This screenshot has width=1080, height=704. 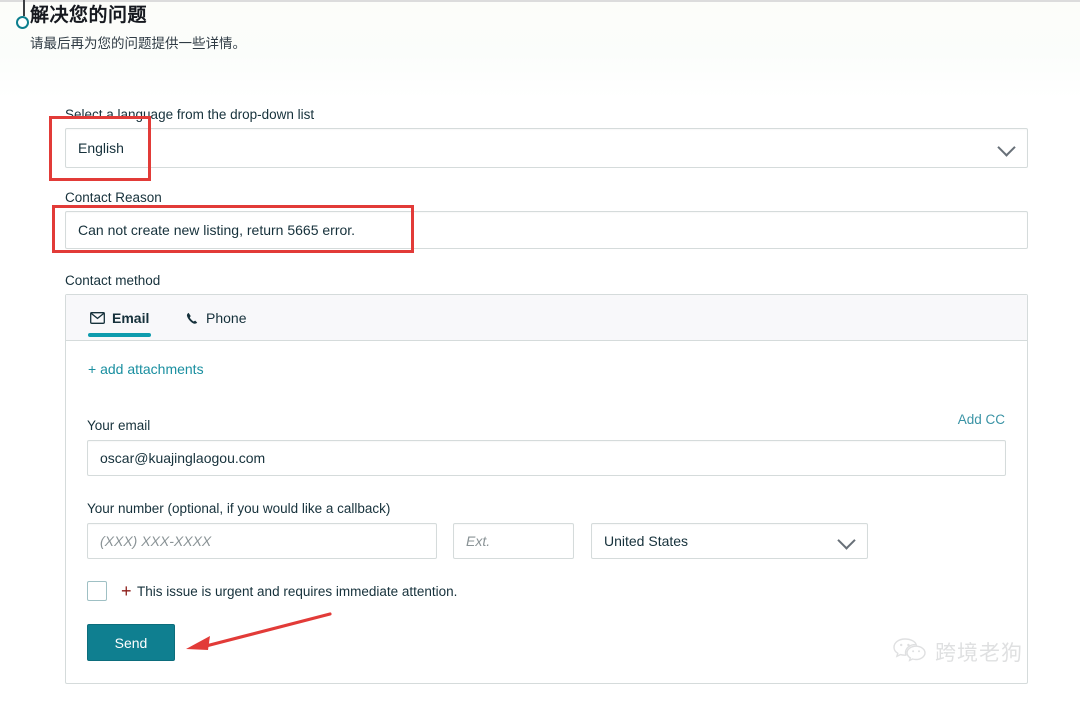 I want to click on country-select-value: United States, so click(x=646, y=541).